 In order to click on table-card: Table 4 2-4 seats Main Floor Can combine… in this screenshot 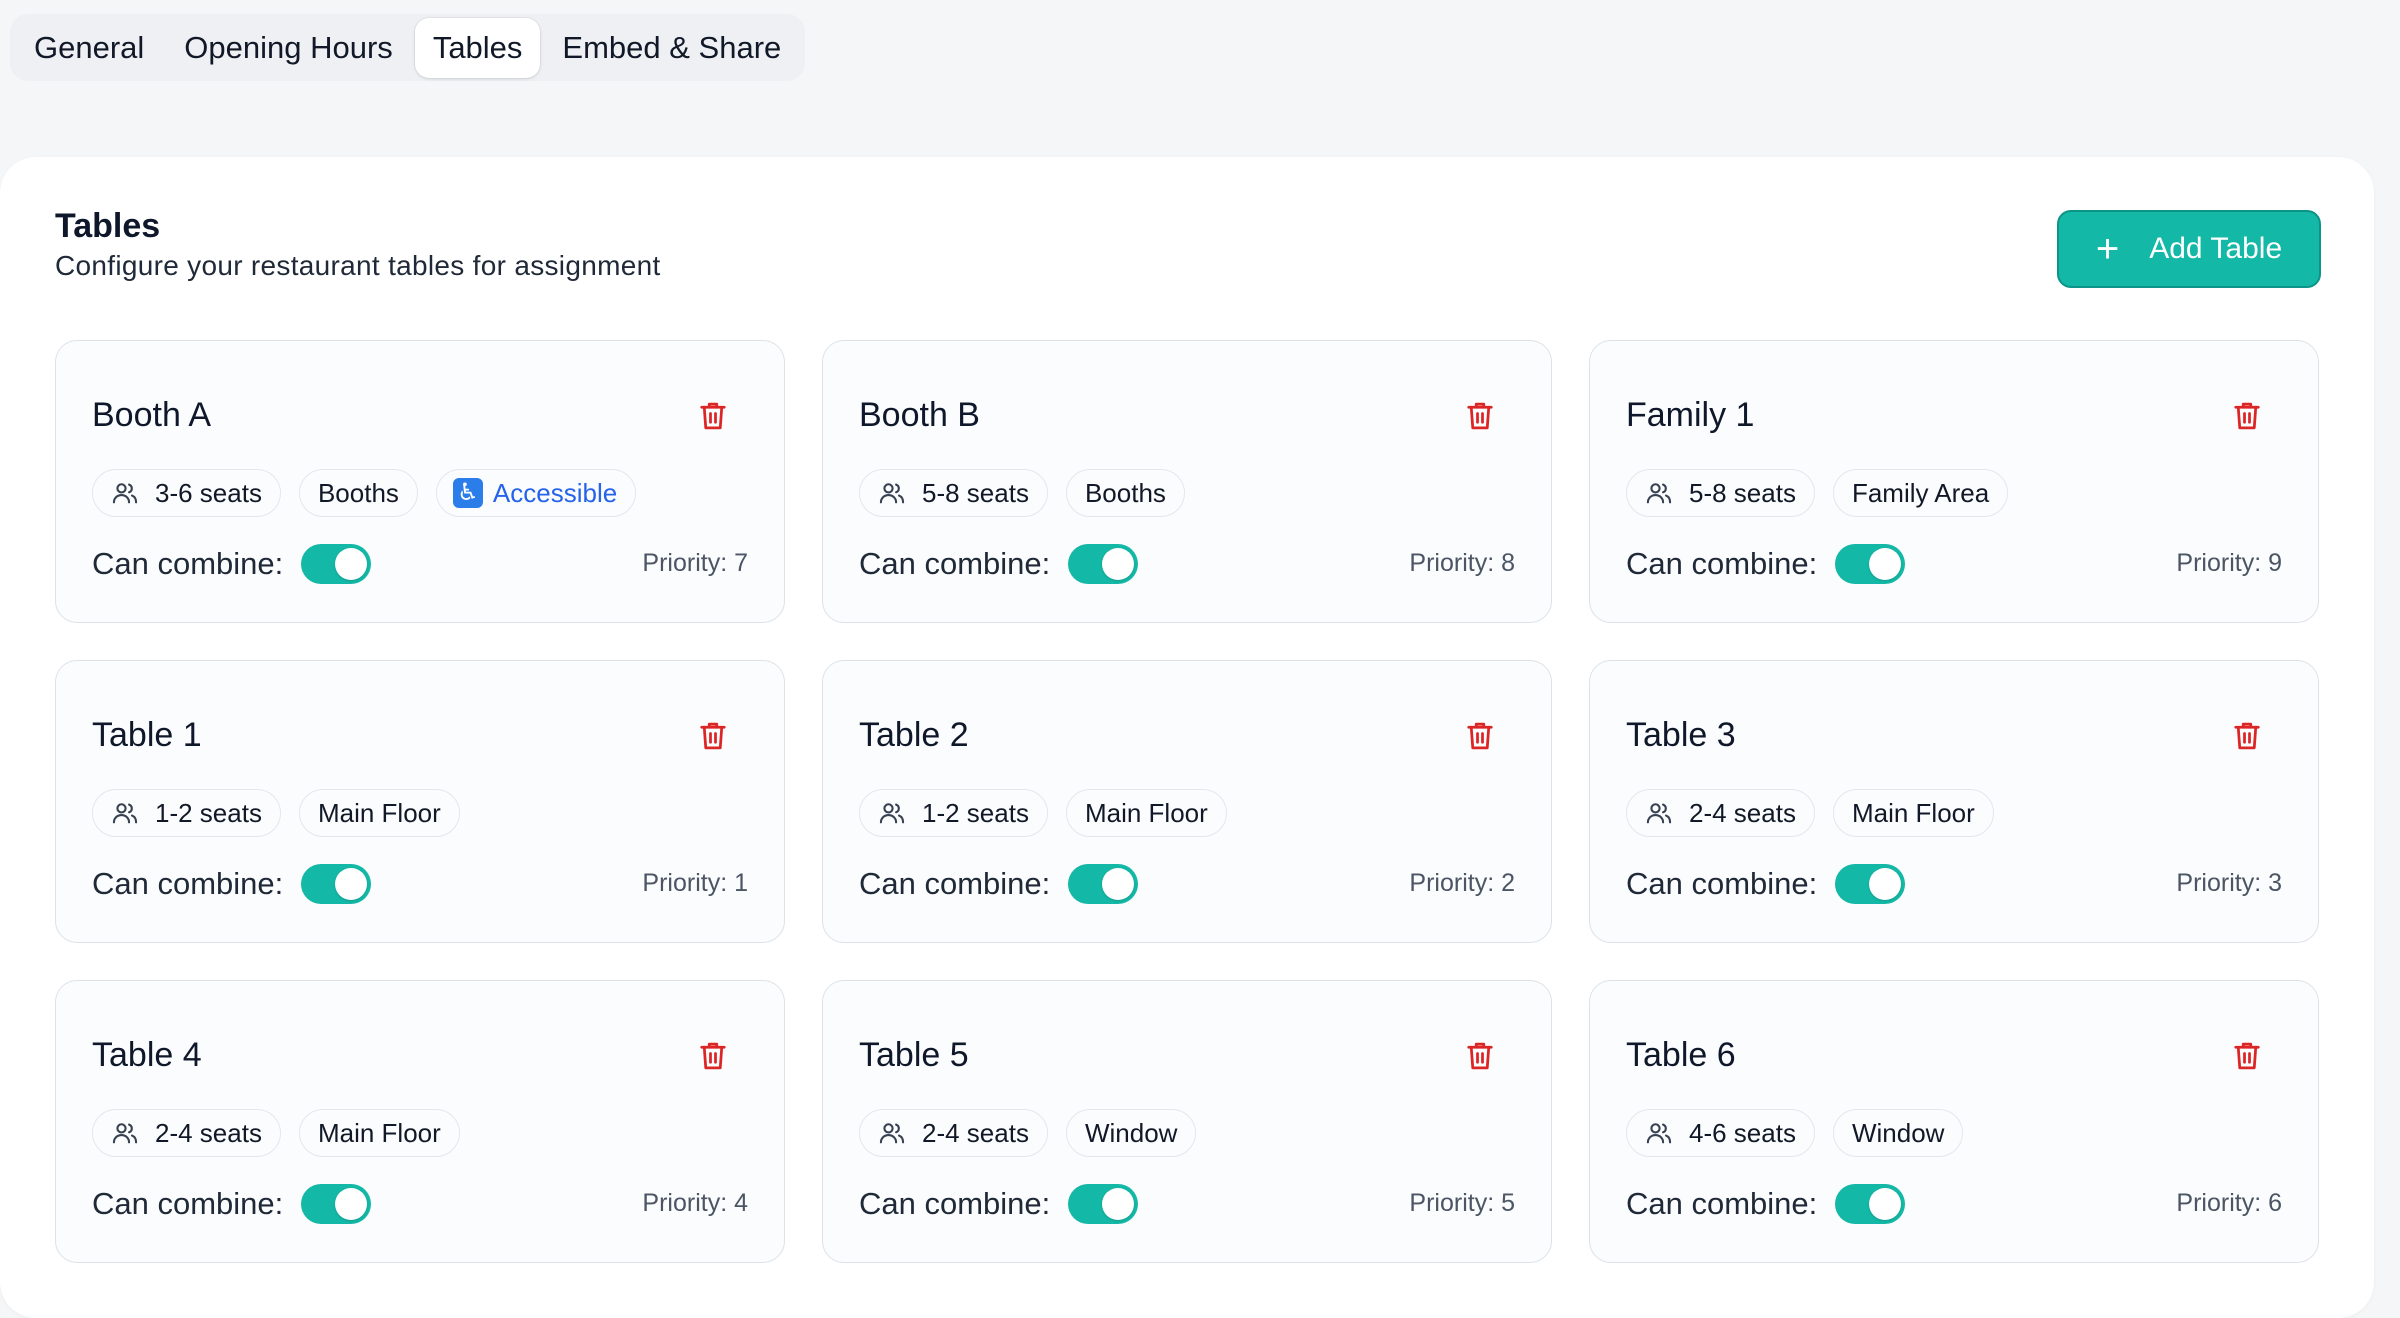, I will do `click(420, 1121)`.